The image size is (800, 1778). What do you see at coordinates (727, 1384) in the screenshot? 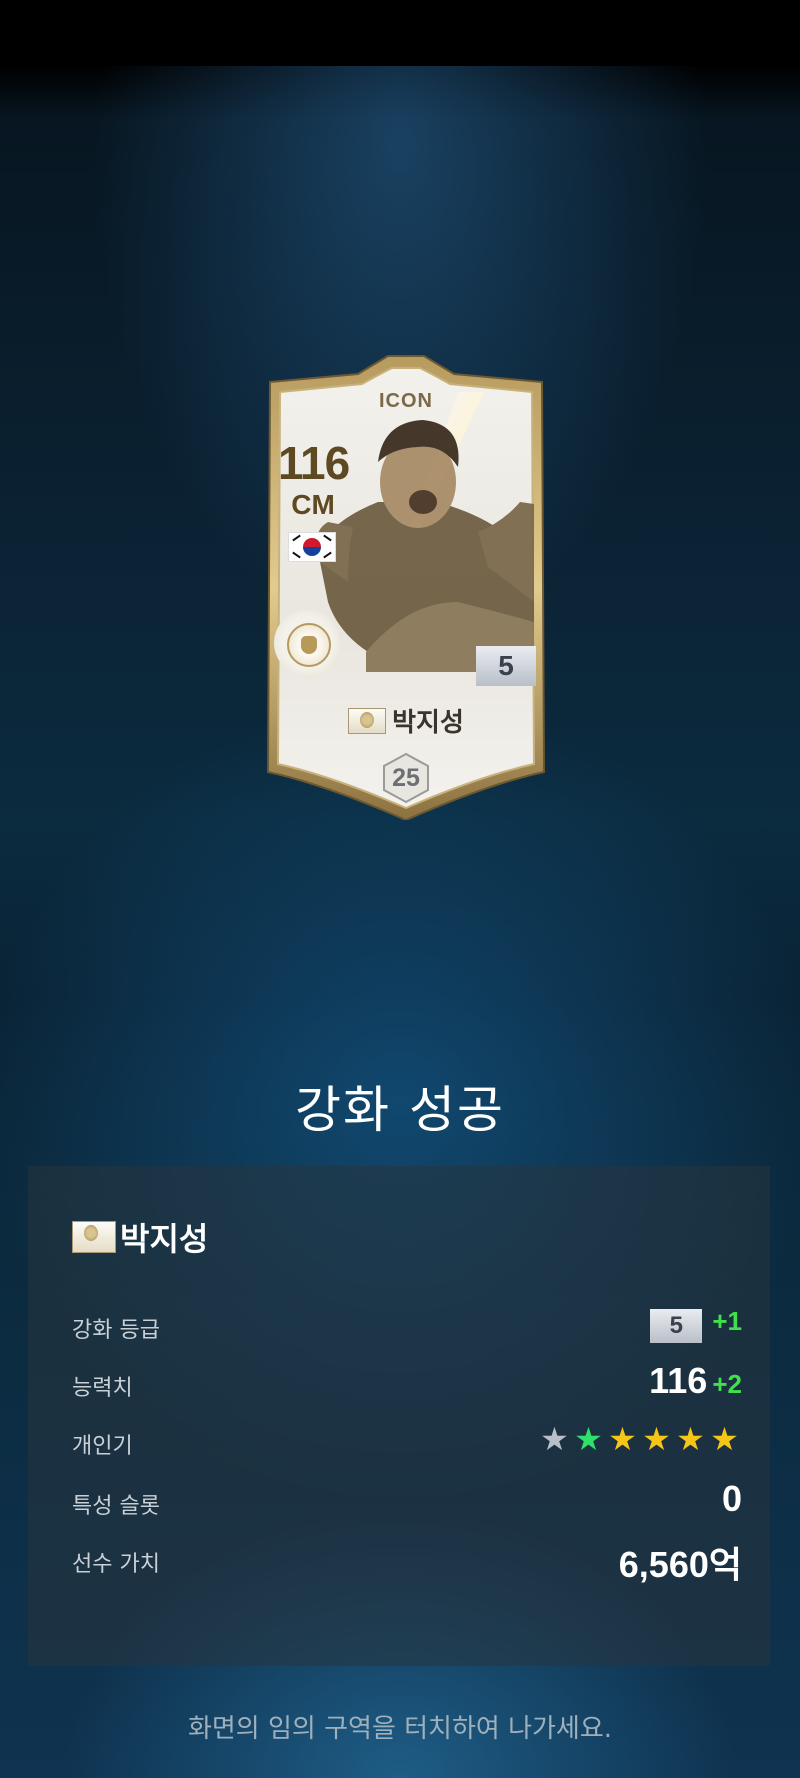
I see `ovr-delta: +2` at bounding box center [727, 1384].